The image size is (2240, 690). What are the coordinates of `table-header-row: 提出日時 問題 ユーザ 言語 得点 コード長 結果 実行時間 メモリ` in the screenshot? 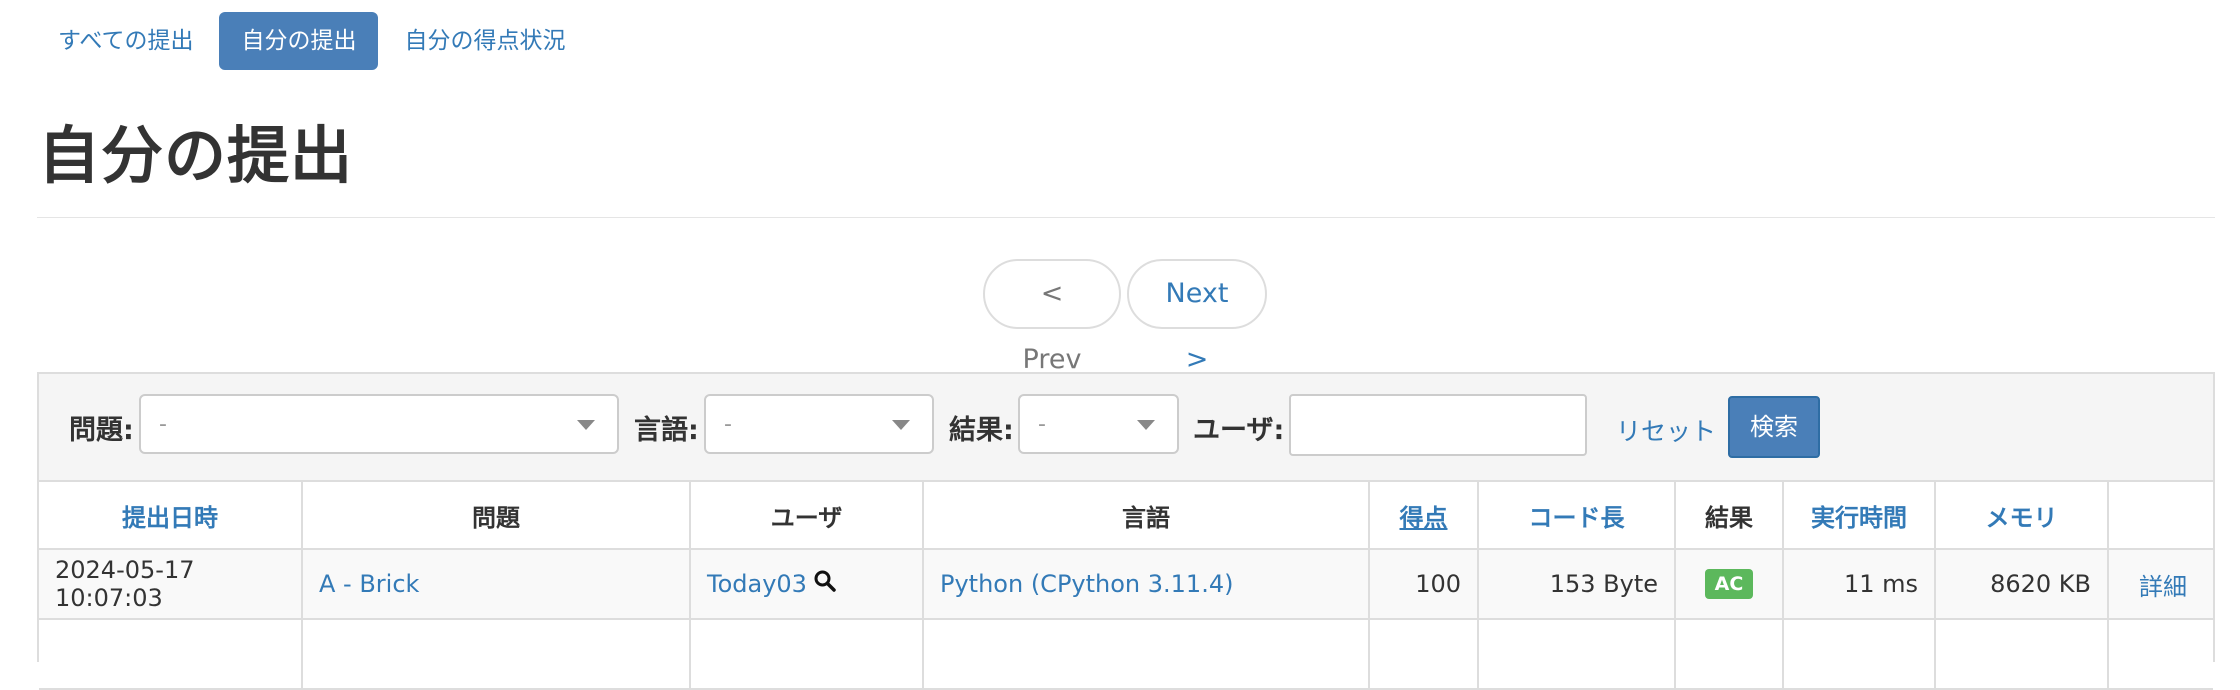 It's located at (1126, 516).